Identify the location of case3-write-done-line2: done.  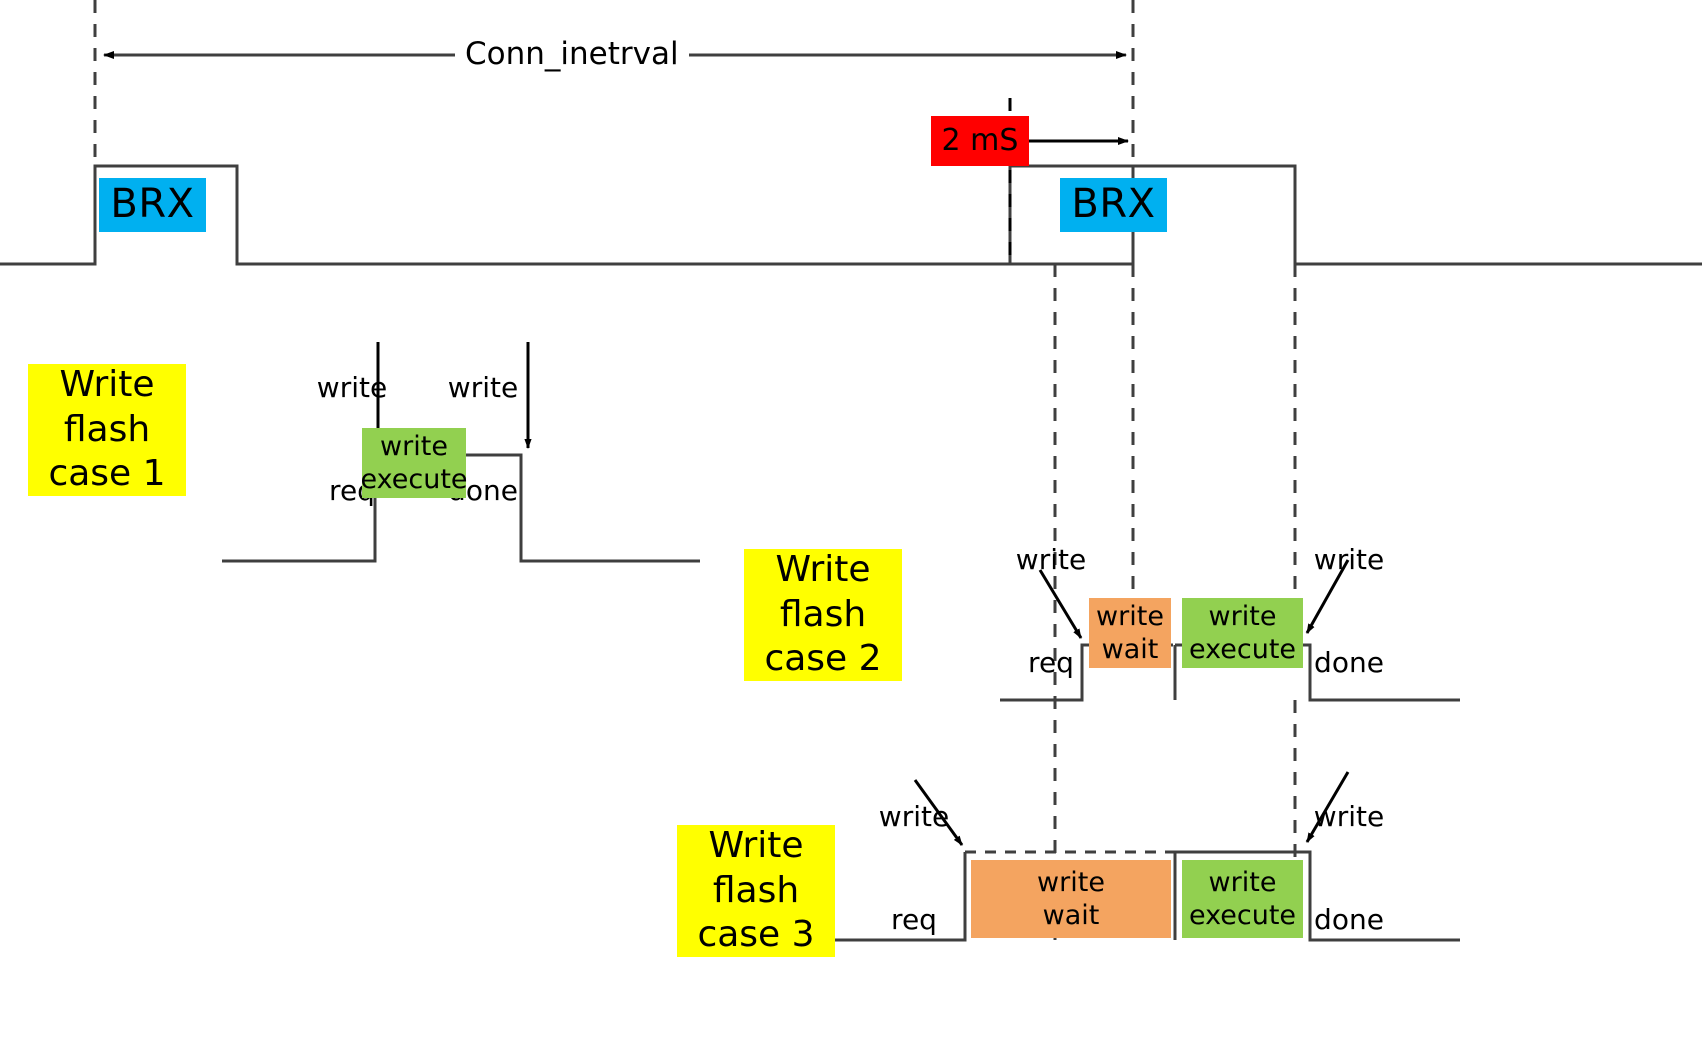
(1349, 919).